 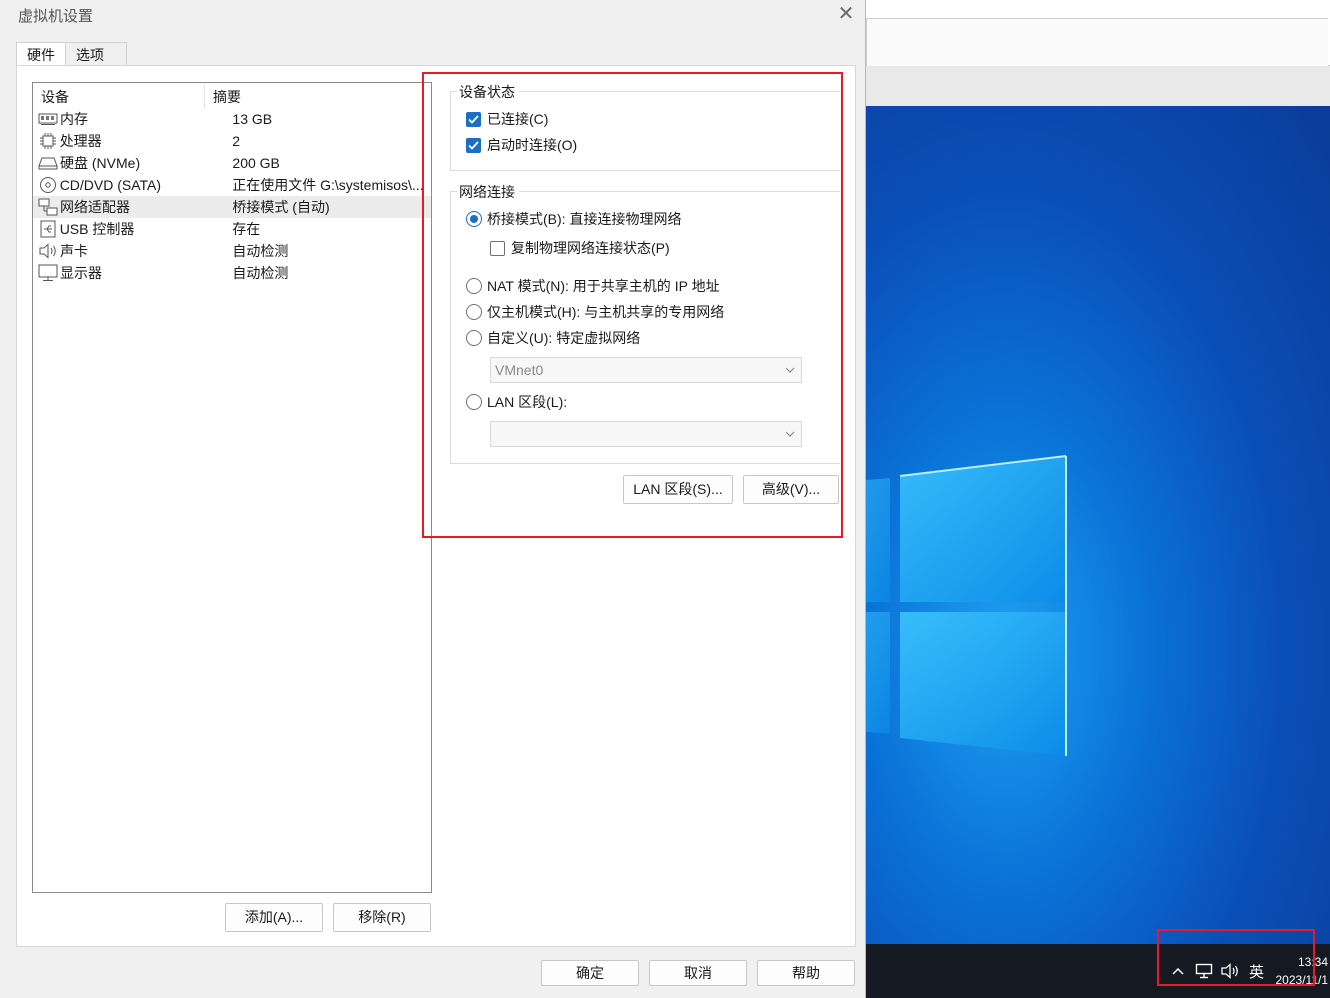 What do you see at coordinates (100, 163) in the screenshot?
I see `device-name: 硬盘 (NVMe)` at bounding box center [100, 163].